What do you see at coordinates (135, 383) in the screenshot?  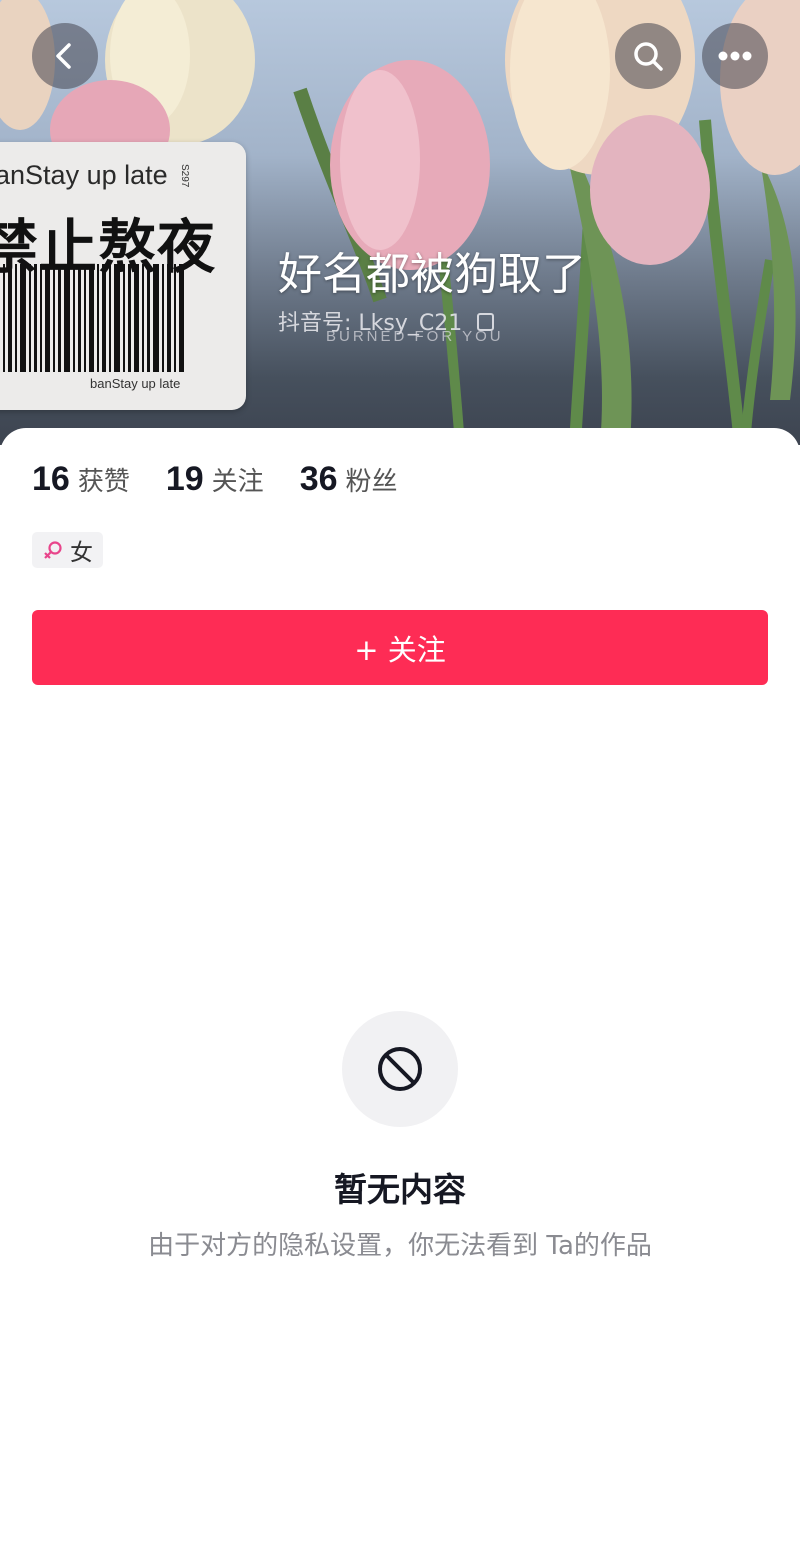 I see `avatar-text-line3: banStay up late` at bounding box center [135, 383].